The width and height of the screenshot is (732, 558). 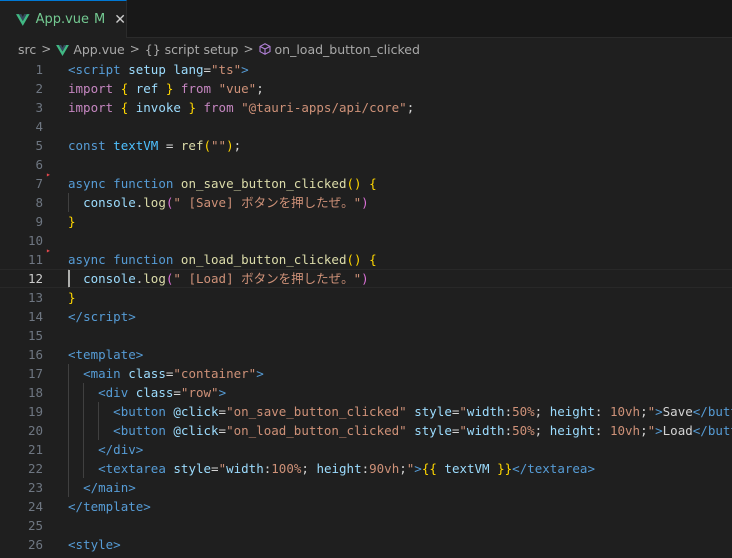 I want to click on code-line: 8 console.log(" [Save] ボタンを押したぜ。"), so click(x=366, y=202).